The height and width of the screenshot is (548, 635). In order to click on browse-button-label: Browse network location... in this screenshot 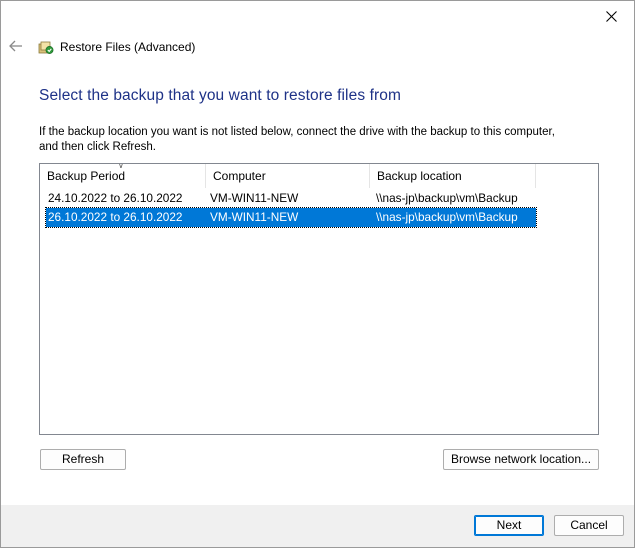, I will do `click(521, 459)`.